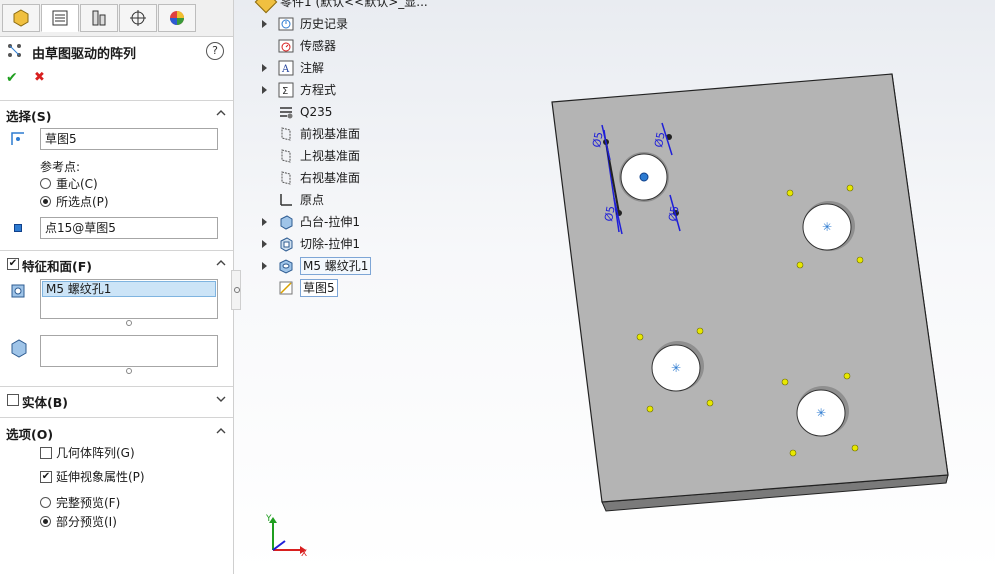 This screenshot has height=574, width=995. What do you see at coordinates (45, 201) in the screenshot?
I see `radio-selected-point` at bounding box center [45, 201].